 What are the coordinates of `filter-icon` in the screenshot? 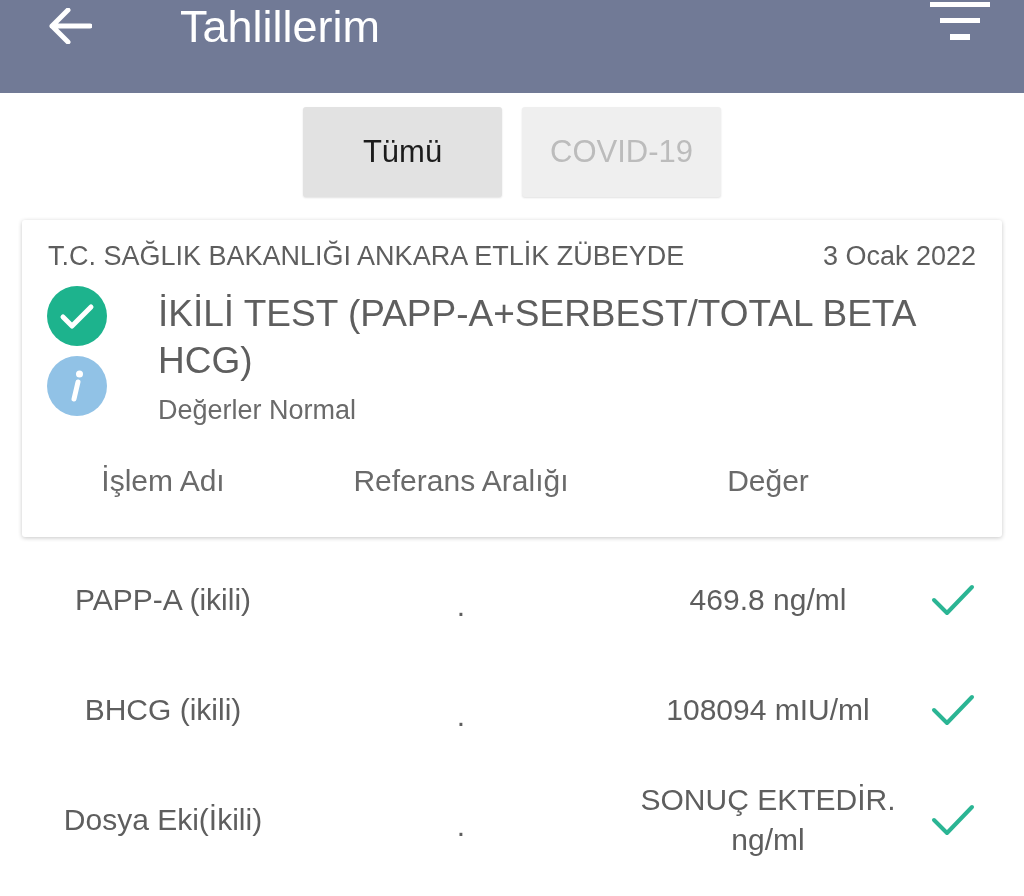 It's located at (960, 21).